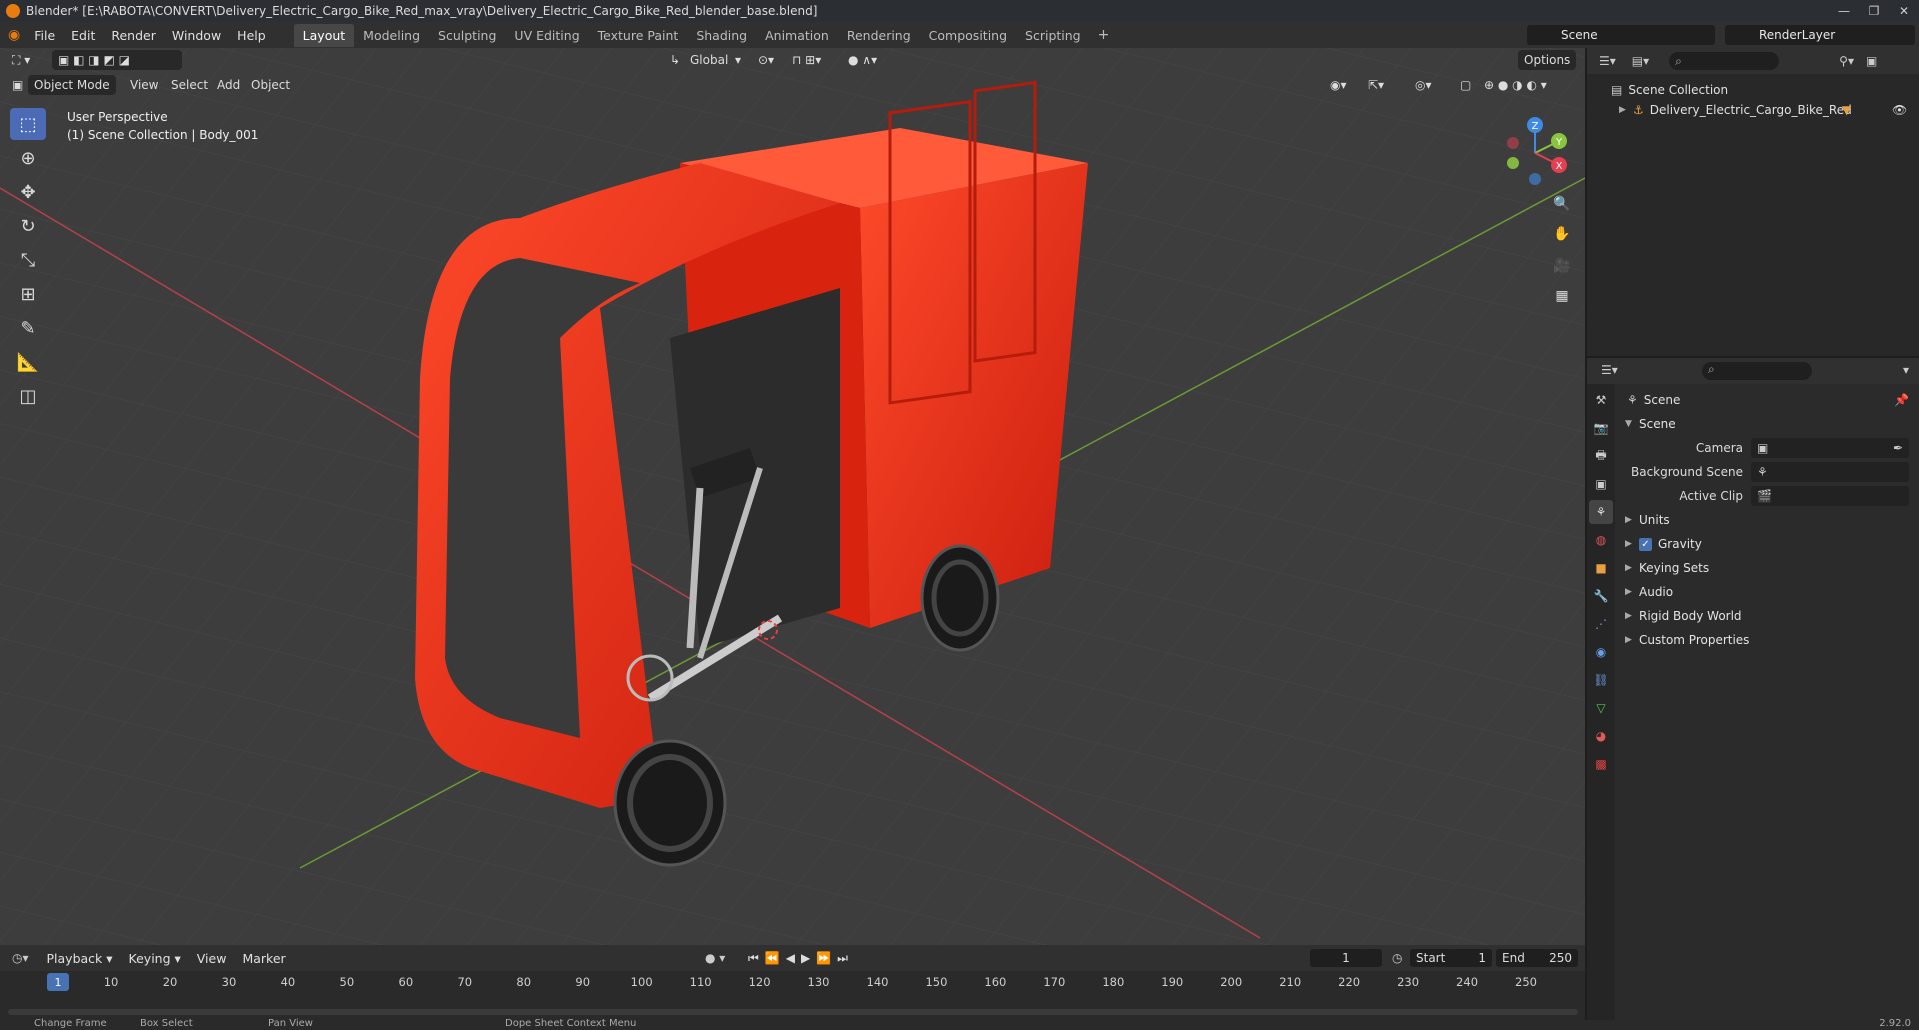  I want to click on snap-icon: ⊓ ⊞▾, so click(806, 60).